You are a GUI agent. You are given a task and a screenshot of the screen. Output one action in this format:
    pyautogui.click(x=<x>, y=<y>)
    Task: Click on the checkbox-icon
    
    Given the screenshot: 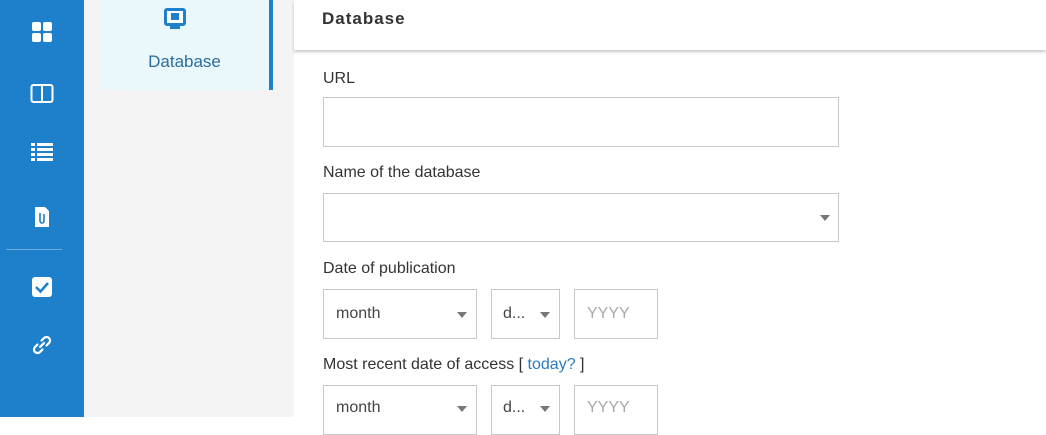 What is the action you would take?
    pyautogui.click(x=42, y=287)
    